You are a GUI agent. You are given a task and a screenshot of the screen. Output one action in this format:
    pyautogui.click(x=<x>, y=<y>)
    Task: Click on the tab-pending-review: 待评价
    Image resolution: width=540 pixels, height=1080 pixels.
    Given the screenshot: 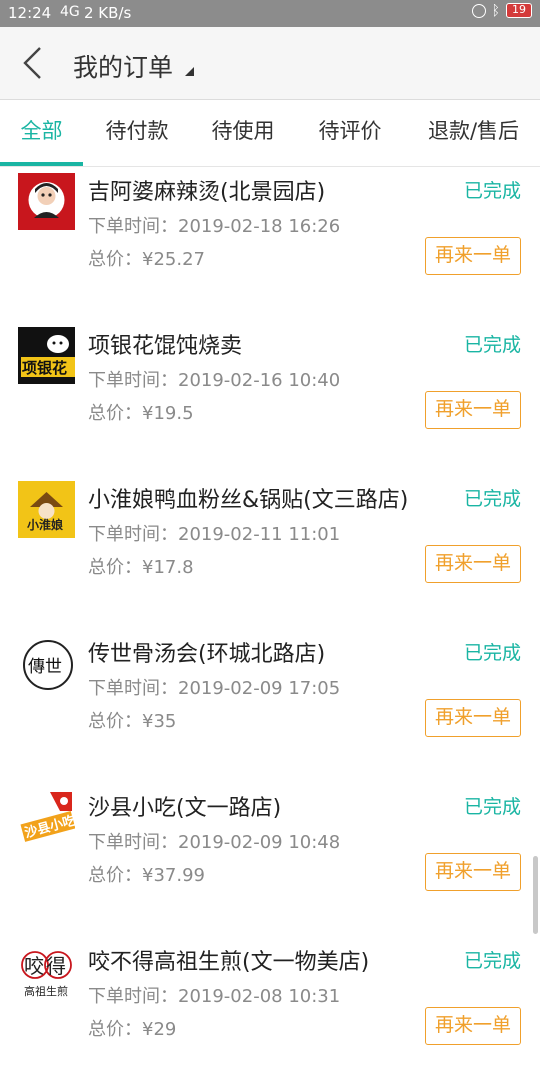 What is the action you would take?
    pyautogui.click(x=350, y=132)
    